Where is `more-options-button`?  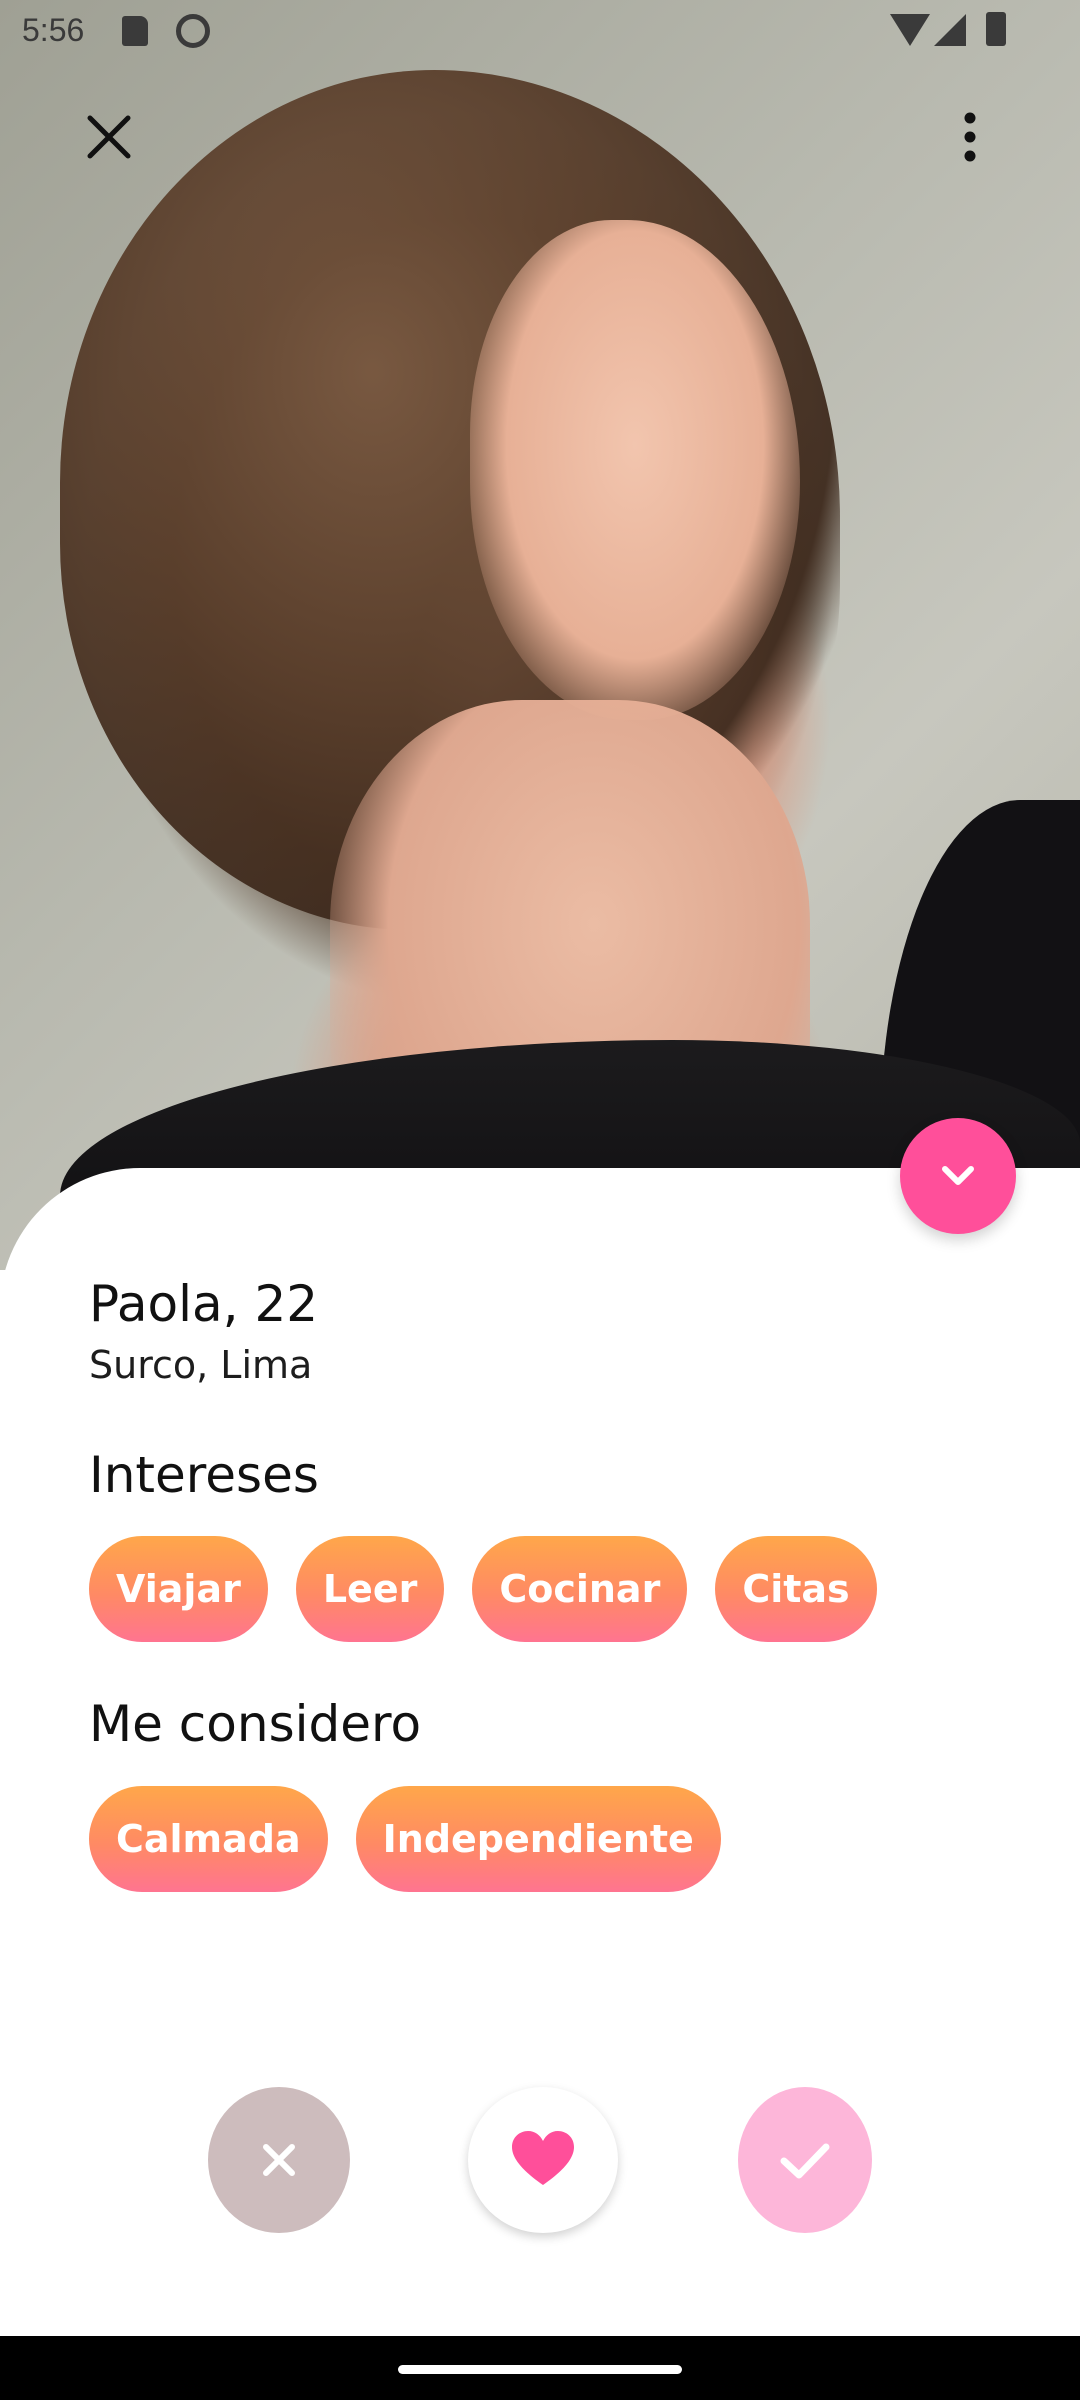 more-options-button is located at coordinates (970, 140).